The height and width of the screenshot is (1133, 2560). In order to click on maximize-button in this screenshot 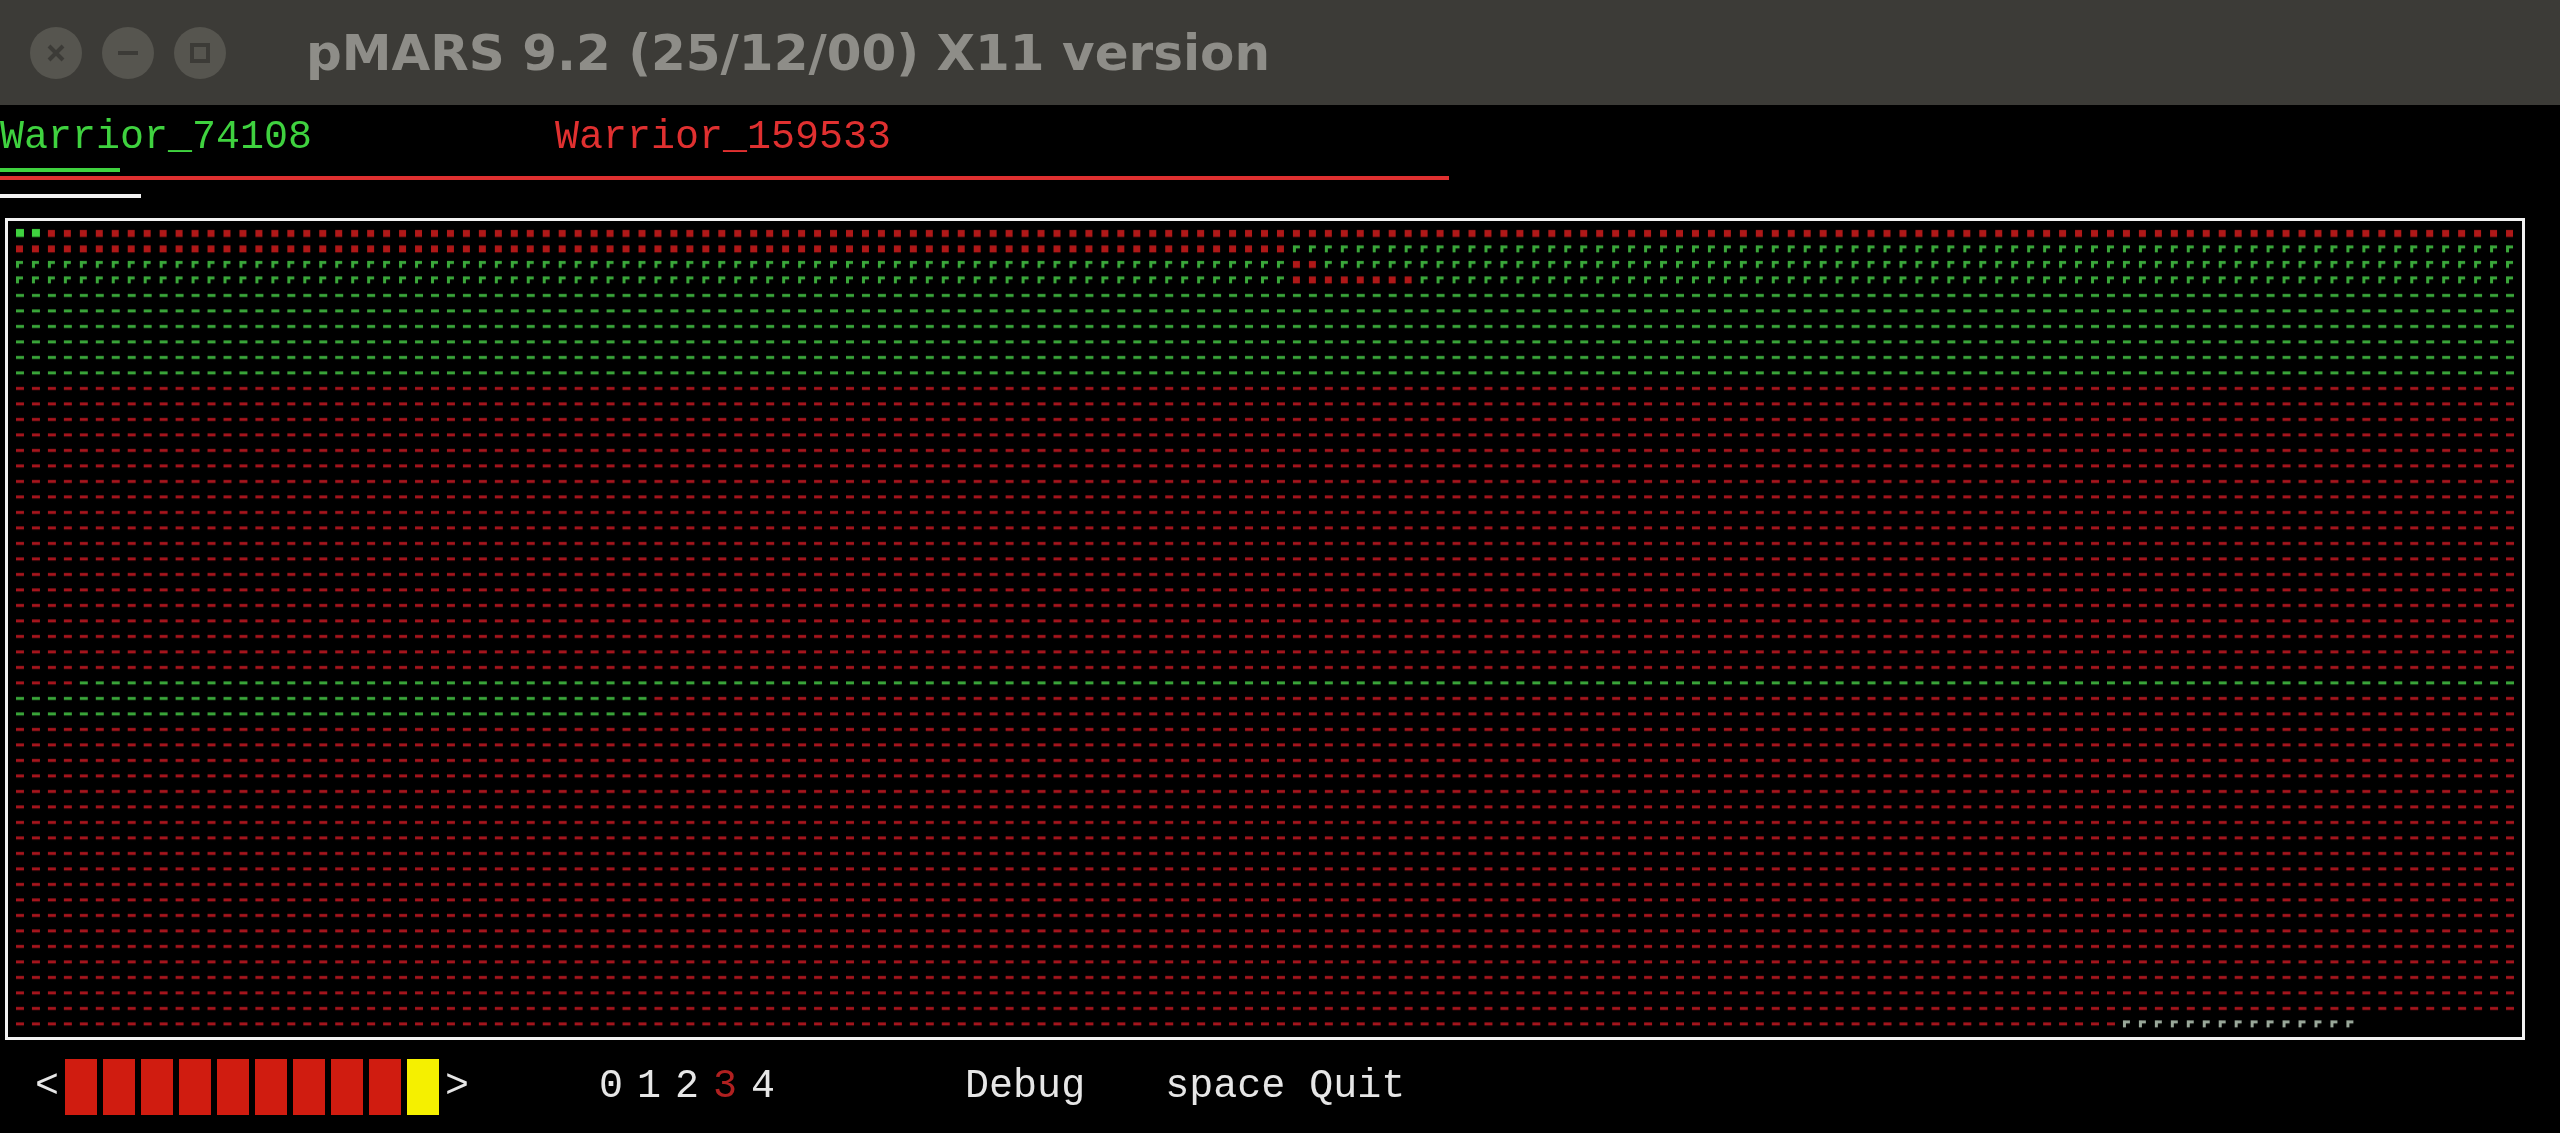, I will do `click(200, 52)`.